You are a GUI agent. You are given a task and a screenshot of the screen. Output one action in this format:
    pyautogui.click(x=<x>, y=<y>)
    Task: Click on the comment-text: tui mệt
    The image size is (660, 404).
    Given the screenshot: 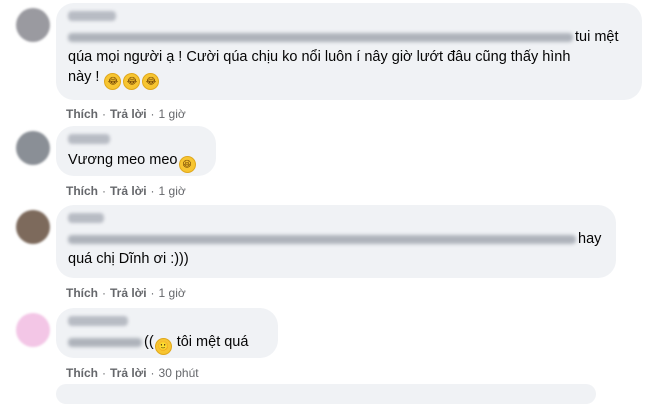 What is the action you would take?
    pyautogui.click(x=597, y=37)
    